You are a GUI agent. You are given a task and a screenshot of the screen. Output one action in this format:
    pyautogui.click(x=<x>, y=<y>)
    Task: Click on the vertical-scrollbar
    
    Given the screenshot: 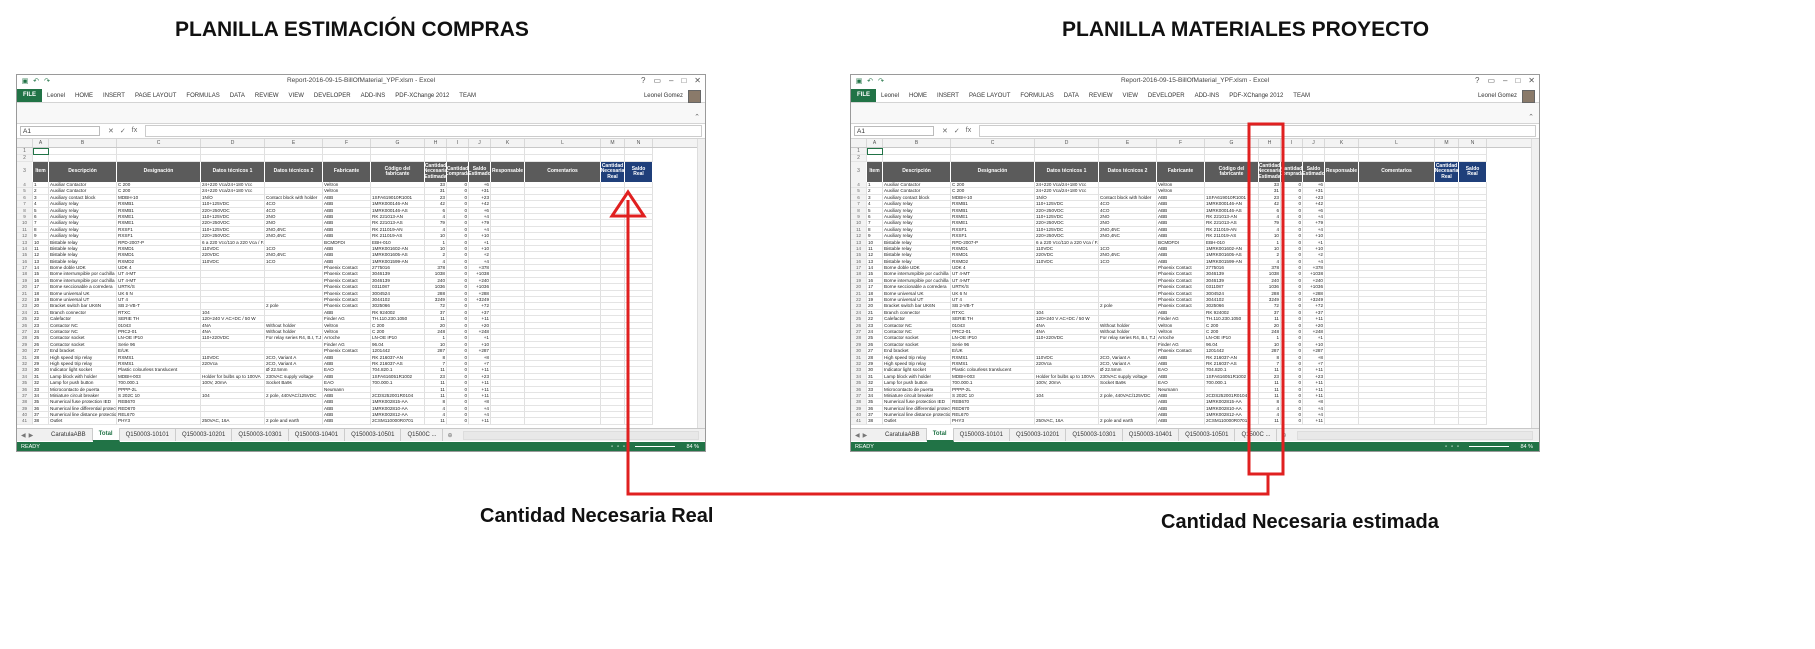 What is the action you would take?
    pyautogui.click(x=701, y=284)
    